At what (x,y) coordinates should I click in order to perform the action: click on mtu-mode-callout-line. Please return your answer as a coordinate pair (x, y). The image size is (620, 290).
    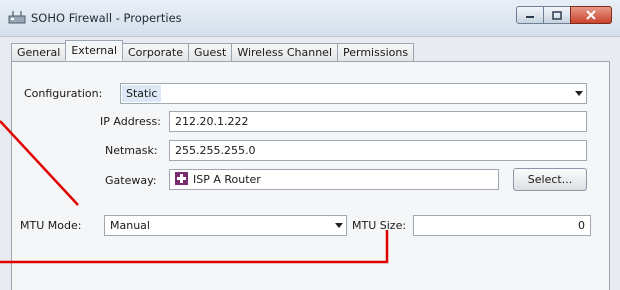
    Looking at the image, I should click on (39, 163).